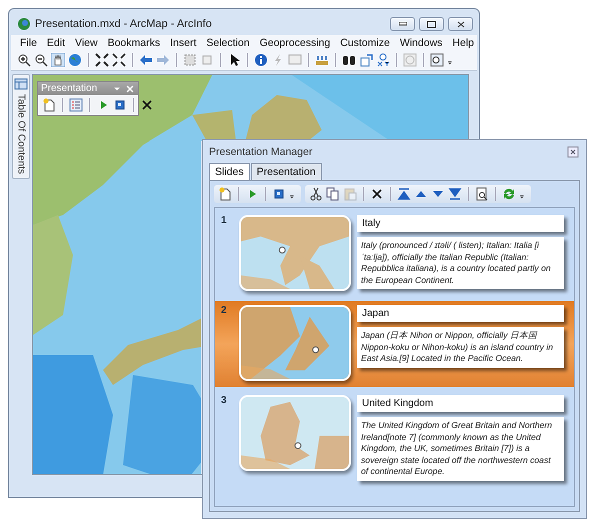  I want to click on slide-description: Japan (日本 Nihon or Nippon, officially 日本国 Nippon-koku or Nihon-koku) is an island country in East Asia.[9] Located in the Pacific Ocean., so click(460, 347).